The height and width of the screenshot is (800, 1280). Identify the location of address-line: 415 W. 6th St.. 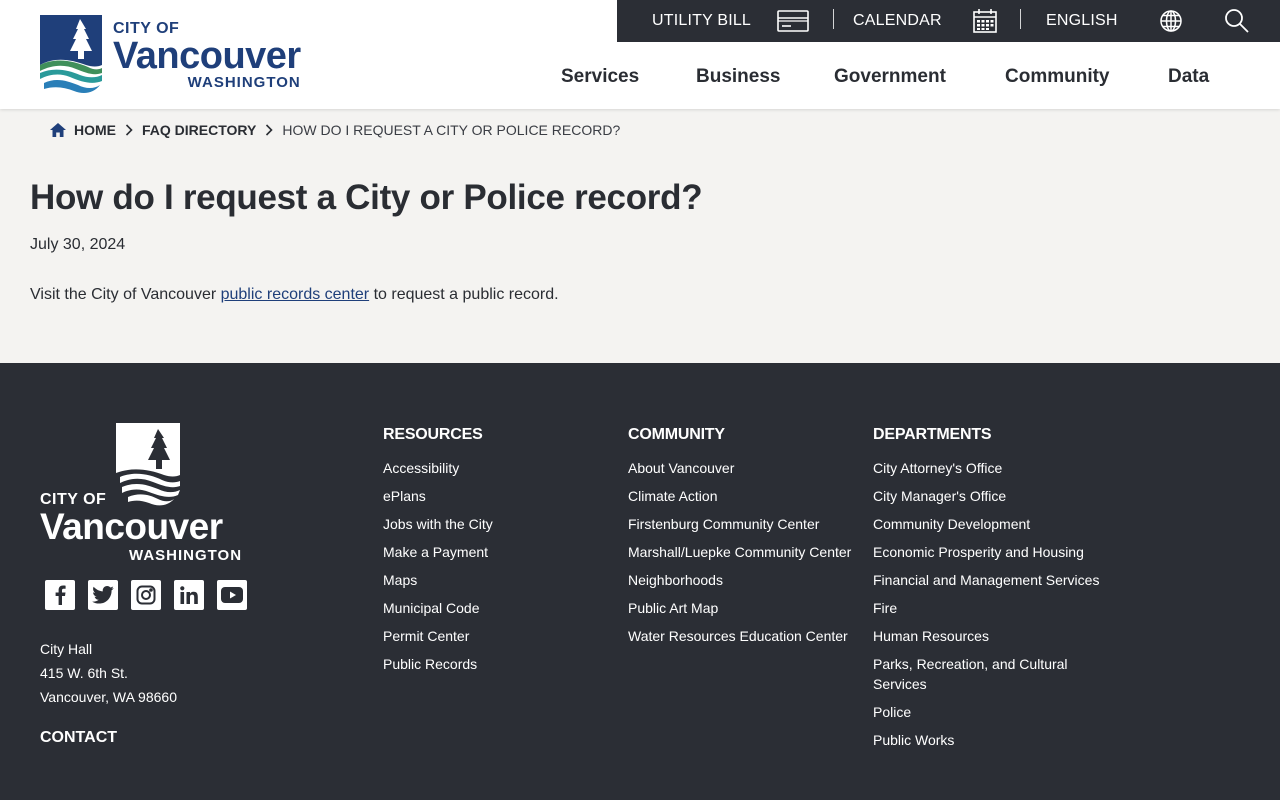
(84, 673).